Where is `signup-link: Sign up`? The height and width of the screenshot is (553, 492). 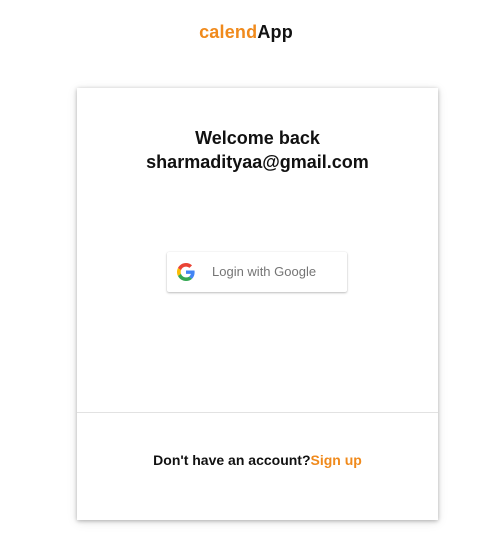 signup-link: Sign up is located at coordinates (336, 460).